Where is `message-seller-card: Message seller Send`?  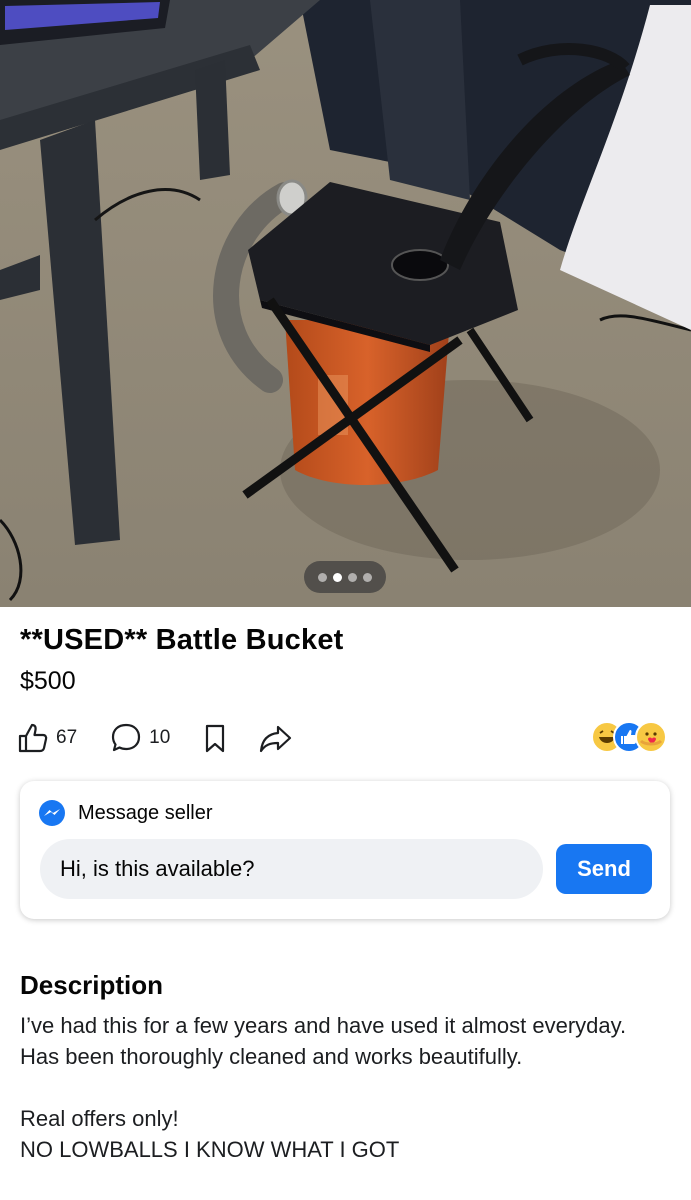 message-seller-card: Message seller Send is located at coordinates (345, 850).